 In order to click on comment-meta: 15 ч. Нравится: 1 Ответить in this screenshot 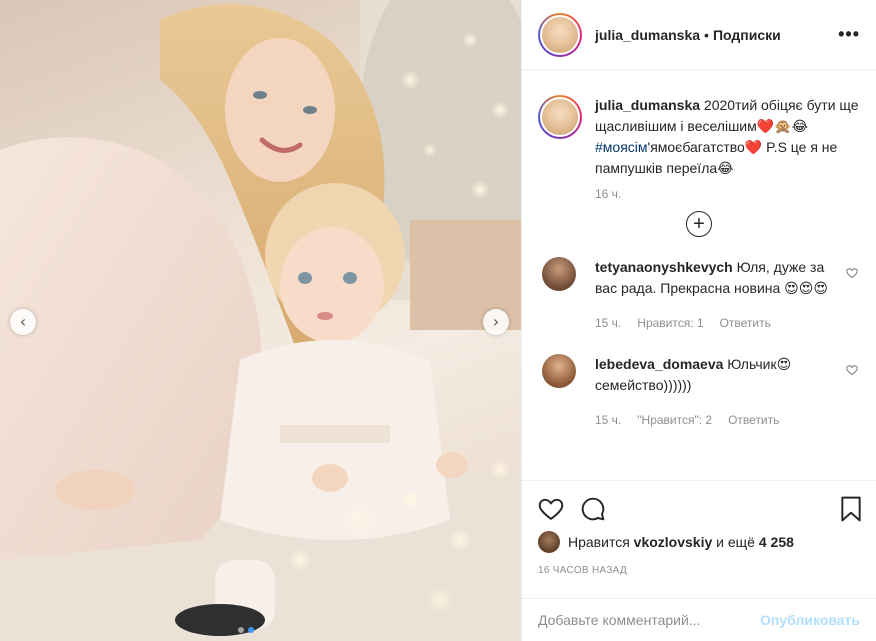, I will do `click(715, 323)`.